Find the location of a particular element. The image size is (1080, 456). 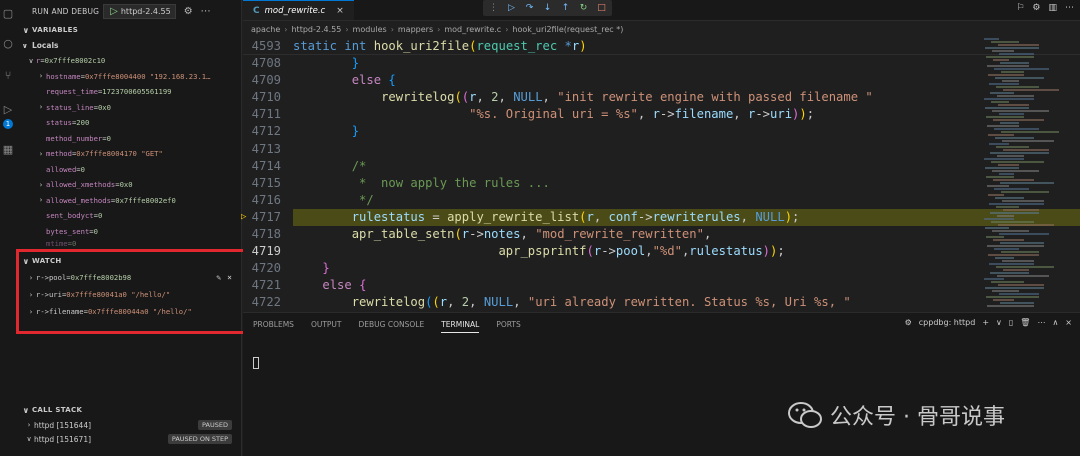

line-number: 4719 is located at coordinates (268, 251).